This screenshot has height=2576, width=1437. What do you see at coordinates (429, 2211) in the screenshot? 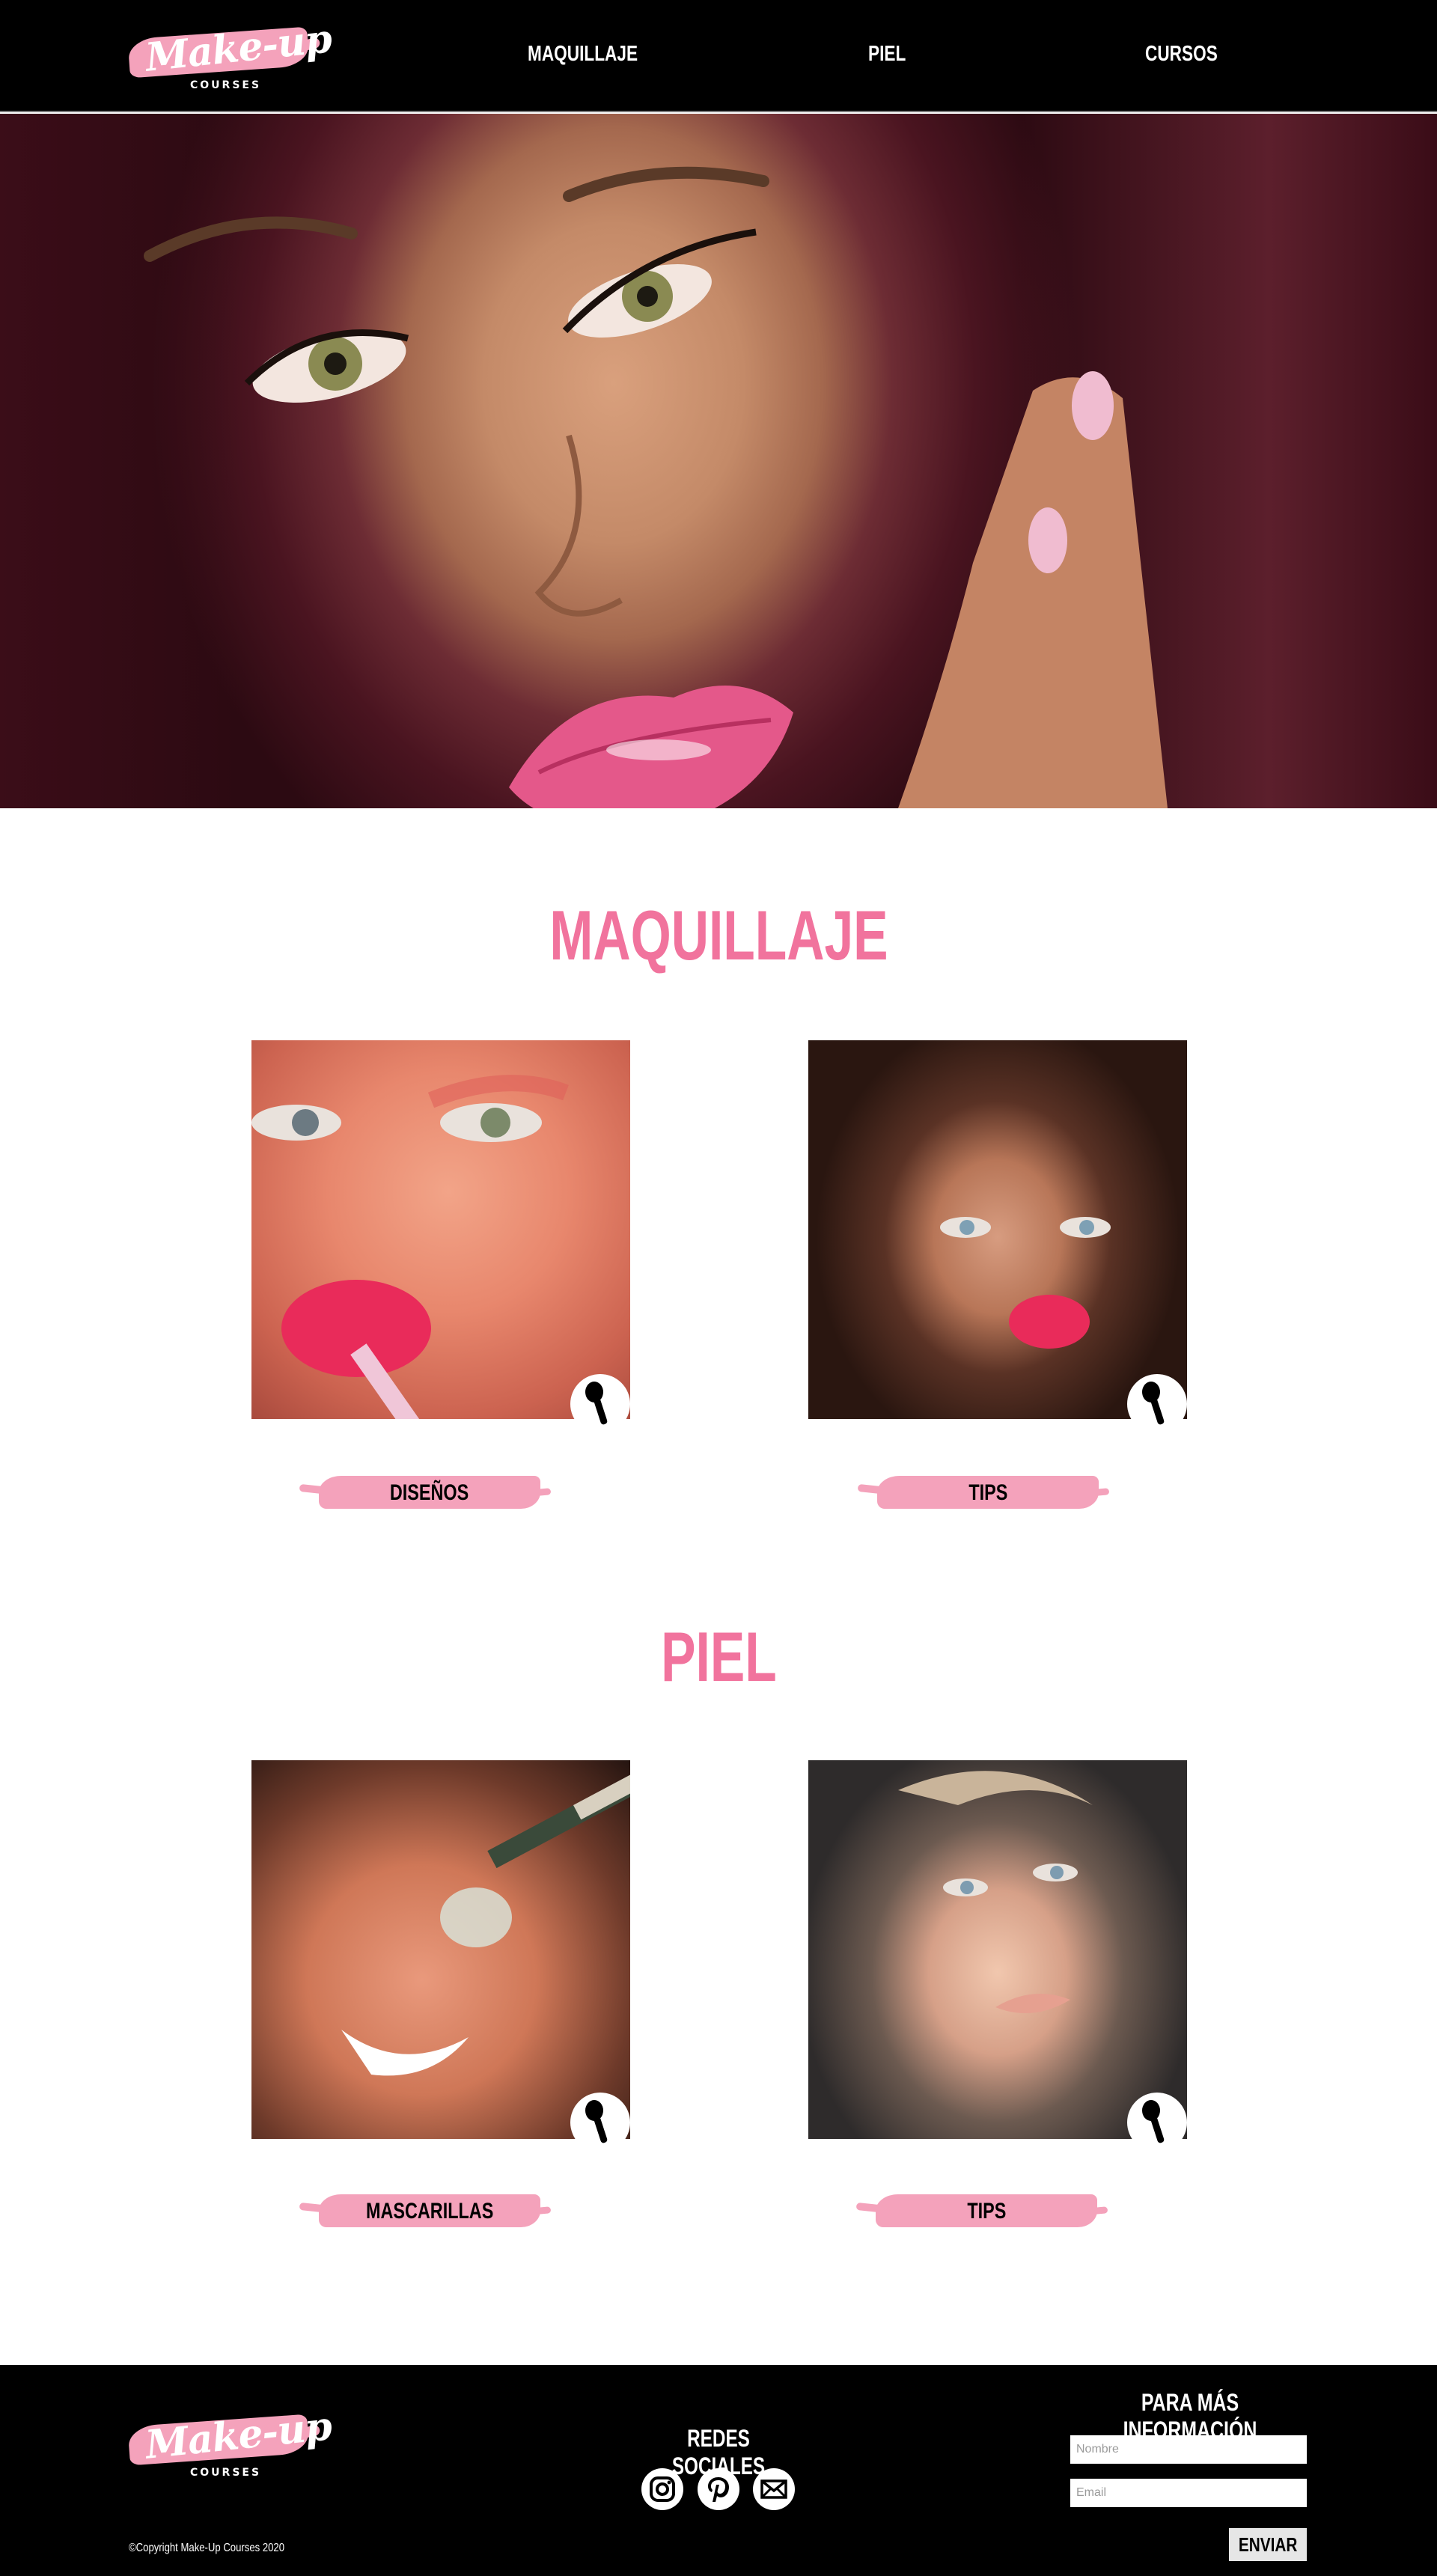
I see `card-label-mascarillas: MASCARILLAS` at bounding box center [429, 2211].